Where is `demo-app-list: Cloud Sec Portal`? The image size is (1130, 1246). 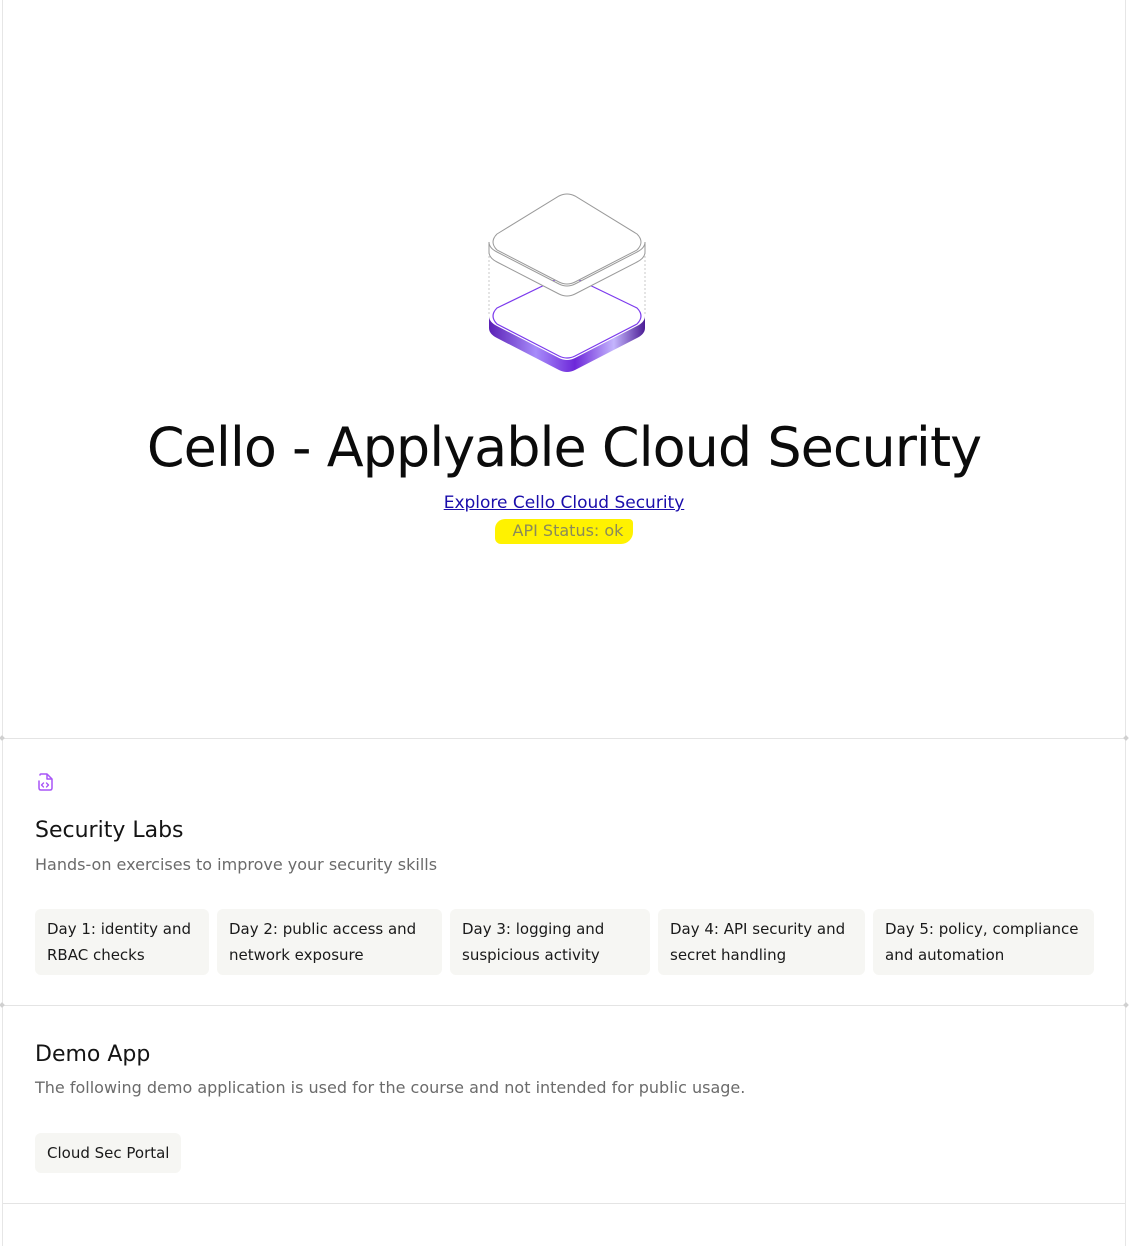 demo-app-list: Cloud Sec Portal is located at coordinates (108, 1153).